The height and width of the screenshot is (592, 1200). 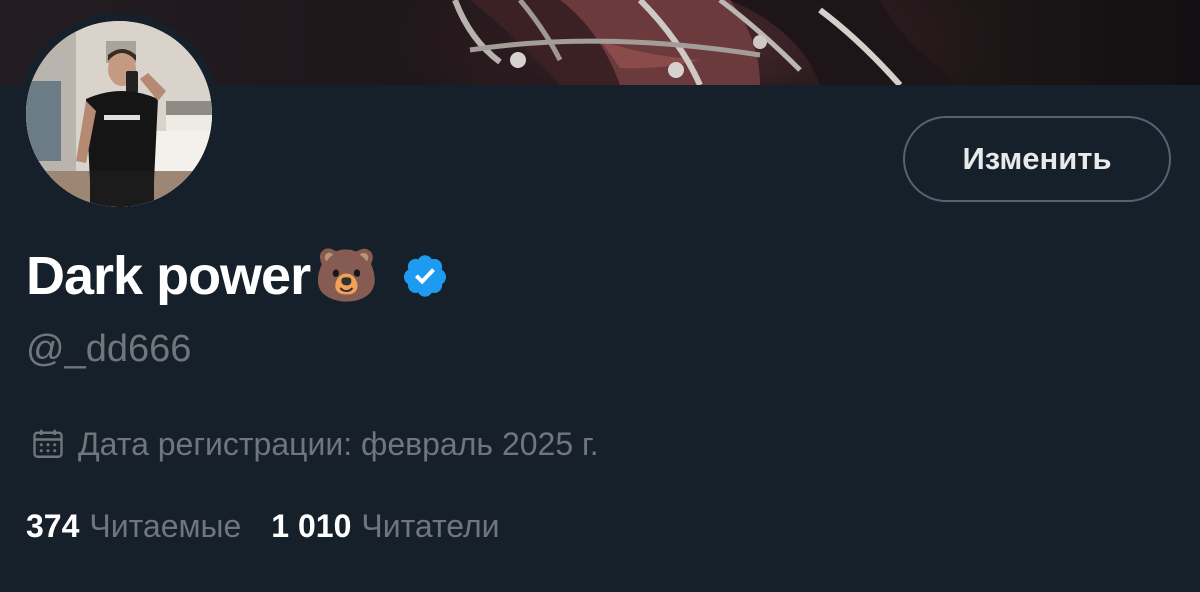 I want to click on following-label: Читаемые, so click(x=165, y=525).